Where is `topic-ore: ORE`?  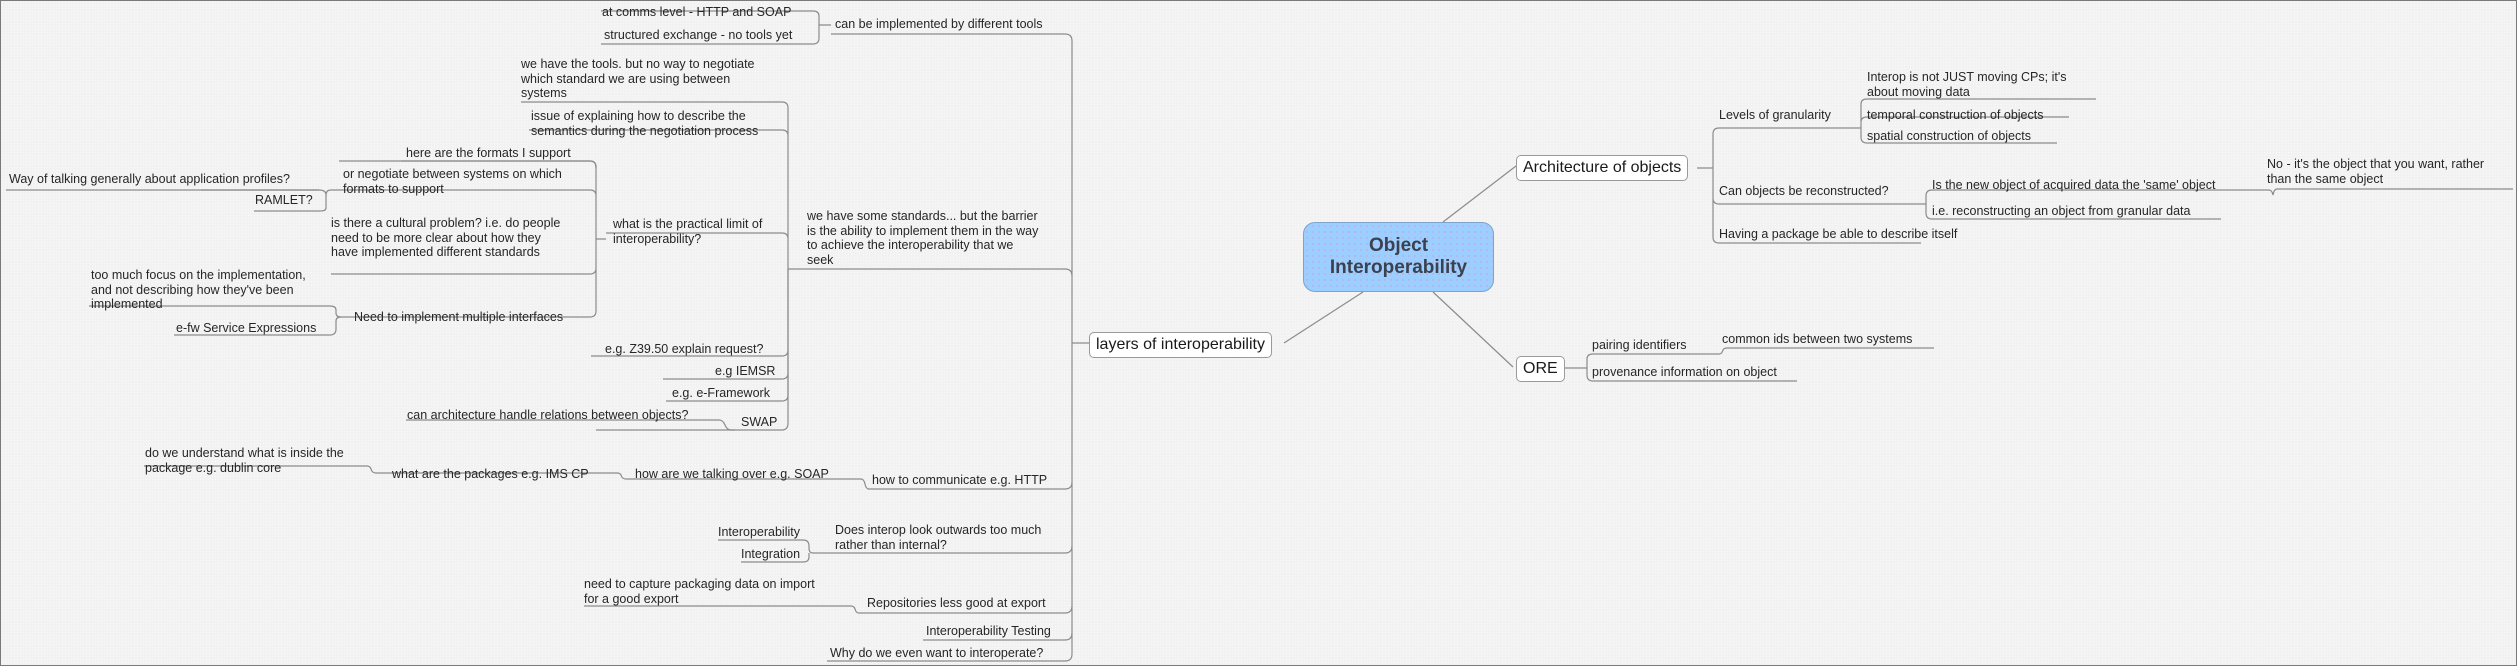
topic-ore: ORE is located at coordinates (1540, 369).